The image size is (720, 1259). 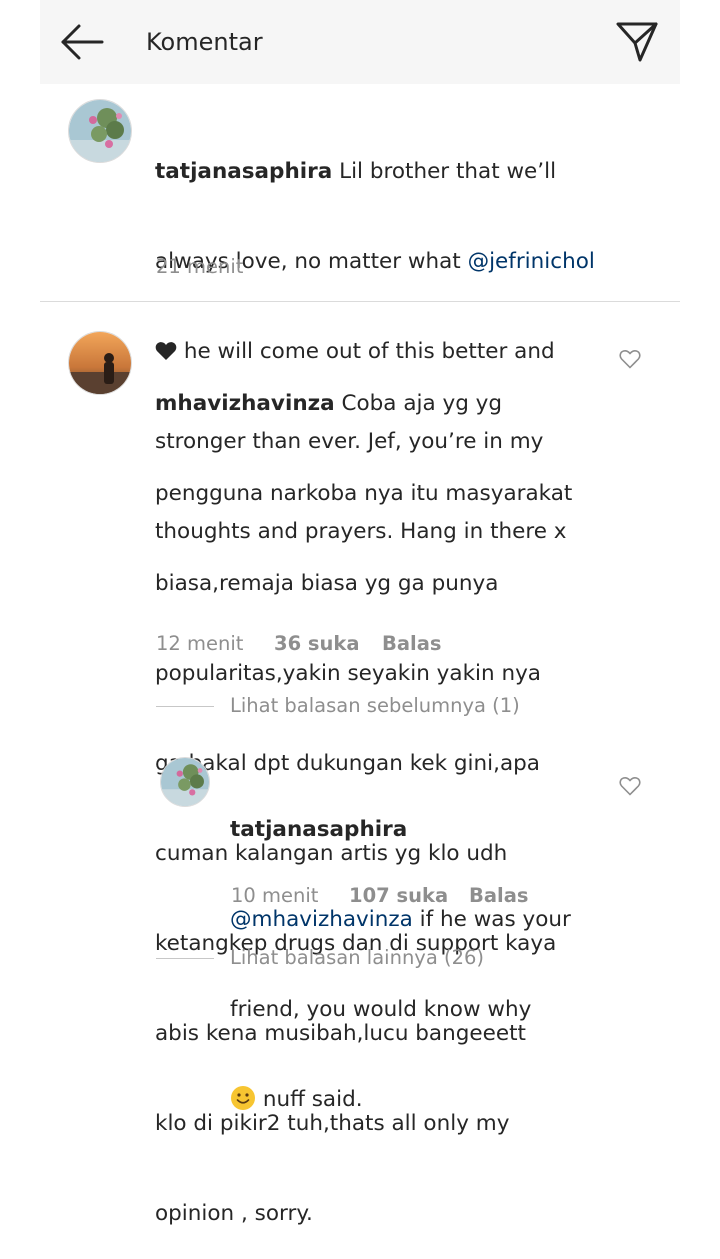 What do you see at coordinates (204, 42) in the screenshot?
I see `page-title: Komentar` at bounding box center [204, 42].